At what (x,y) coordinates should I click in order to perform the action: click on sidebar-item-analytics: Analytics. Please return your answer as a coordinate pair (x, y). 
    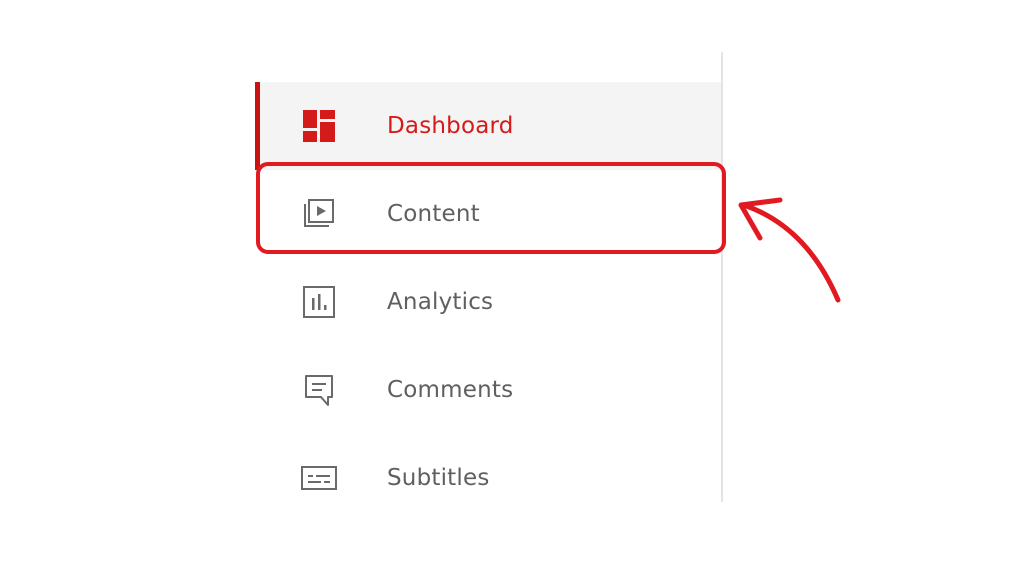
    Looking at the image, I should click on (488, 302).